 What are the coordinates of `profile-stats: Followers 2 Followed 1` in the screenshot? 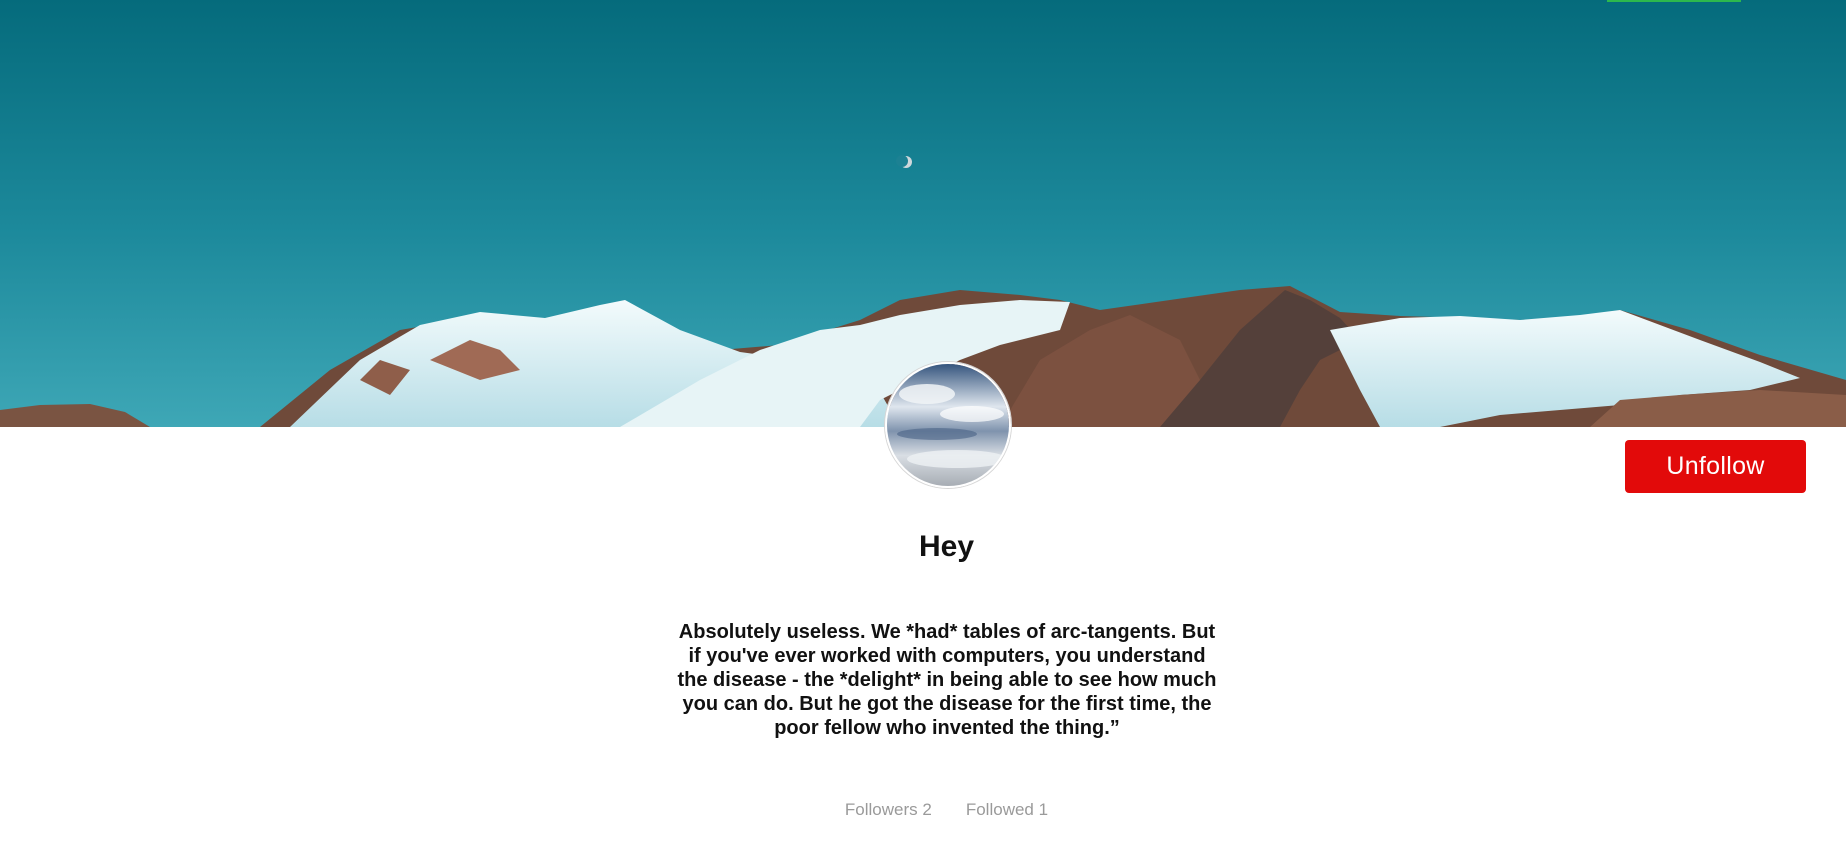 It's located at (923, 810).